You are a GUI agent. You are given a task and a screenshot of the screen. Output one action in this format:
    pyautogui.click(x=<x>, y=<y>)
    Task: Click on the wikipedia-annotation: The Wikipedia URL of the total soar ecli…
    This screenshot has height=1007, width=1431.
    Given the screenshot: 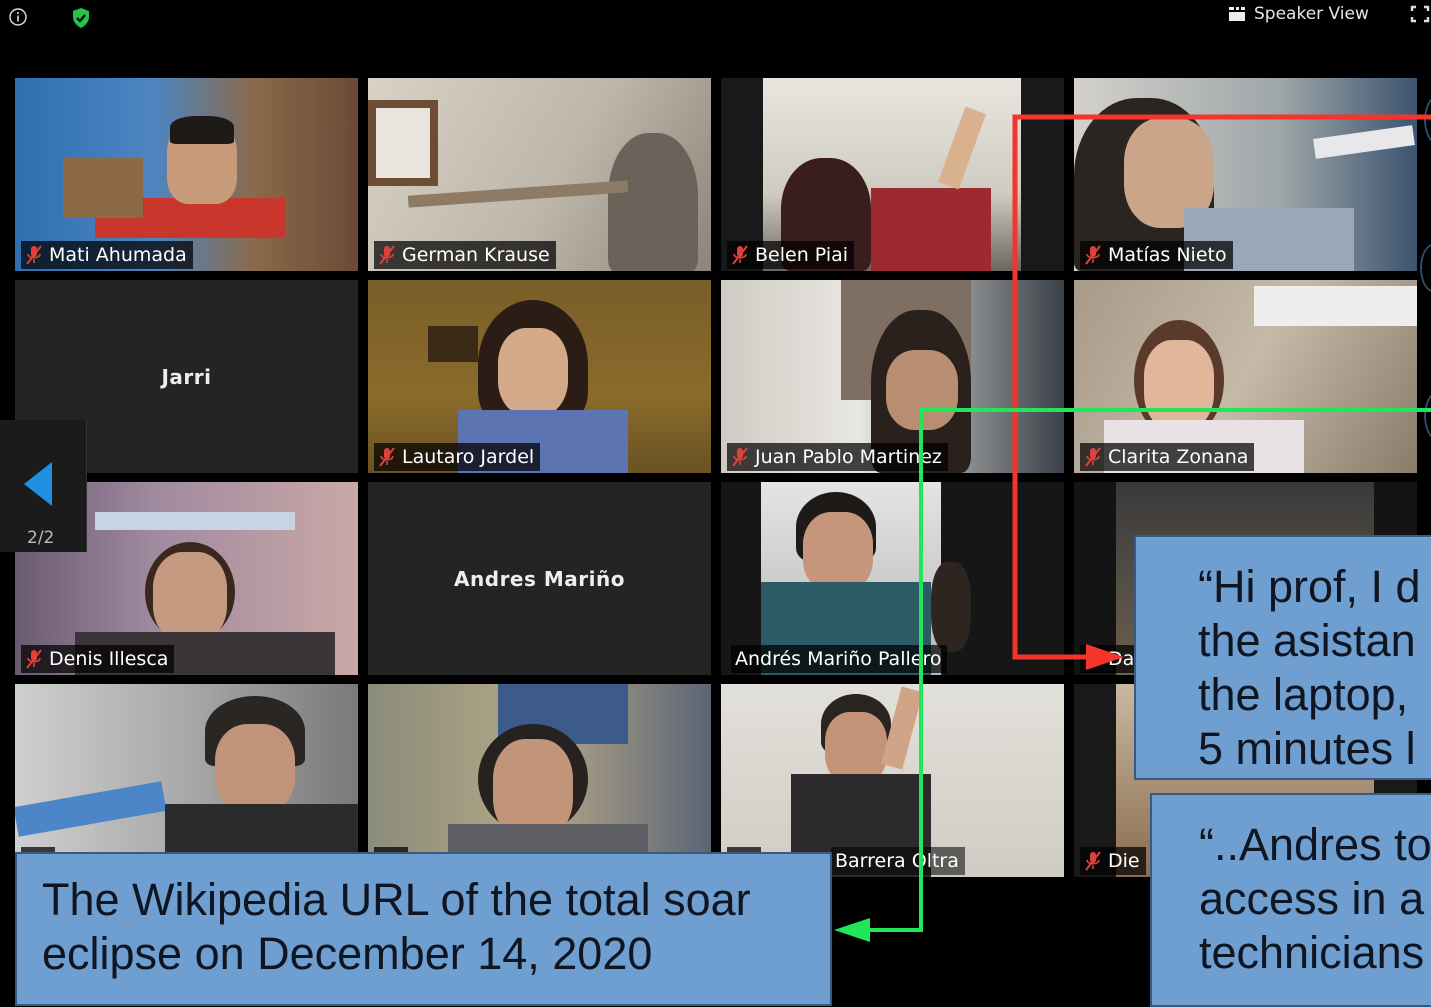 What is the action you would take?
    pyautogui.click(x=423, y=929)
    